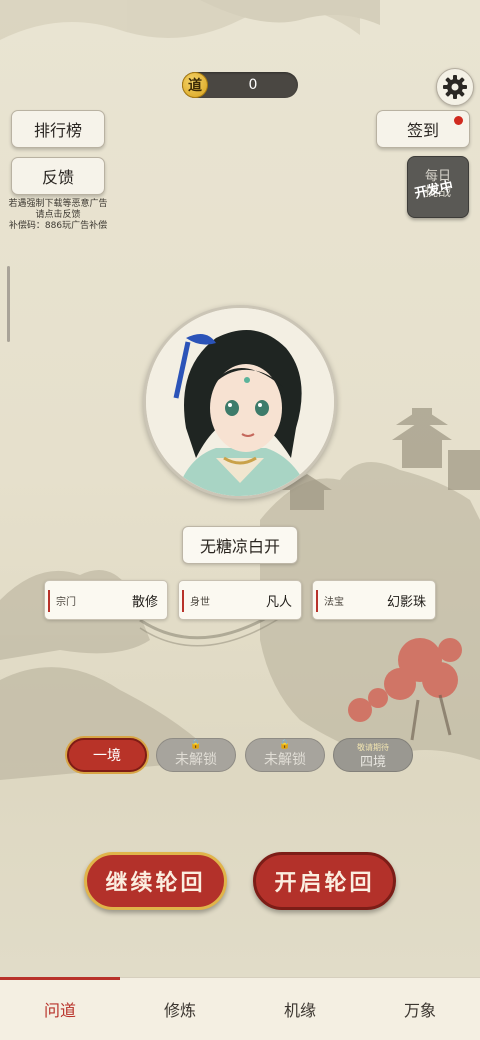 Image resolution: width=480 pixels, height=1040 pixels. I want to click on realm-4-label: 四境, so click(372, 762).